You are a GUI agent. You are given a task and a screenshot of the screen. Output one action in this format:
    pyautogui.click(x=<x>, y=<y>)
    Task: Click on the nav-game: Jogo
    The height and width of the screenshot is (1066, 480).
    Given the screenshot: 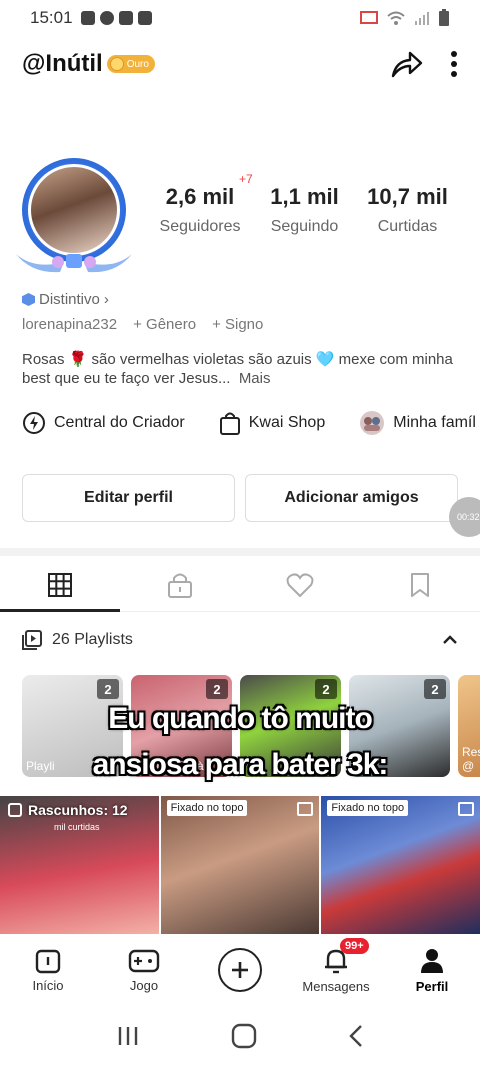 What is the action you would take?
    pyautogui.click(x=144, y=970)
    